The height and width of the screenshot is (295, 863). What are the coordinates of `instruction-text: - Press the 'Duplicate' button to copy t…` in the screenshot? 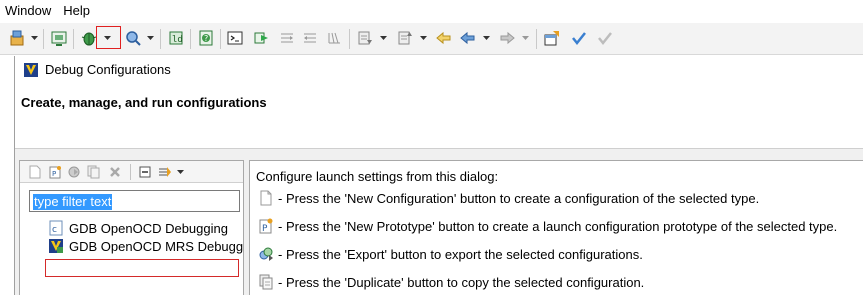 It's located at (461, 282).